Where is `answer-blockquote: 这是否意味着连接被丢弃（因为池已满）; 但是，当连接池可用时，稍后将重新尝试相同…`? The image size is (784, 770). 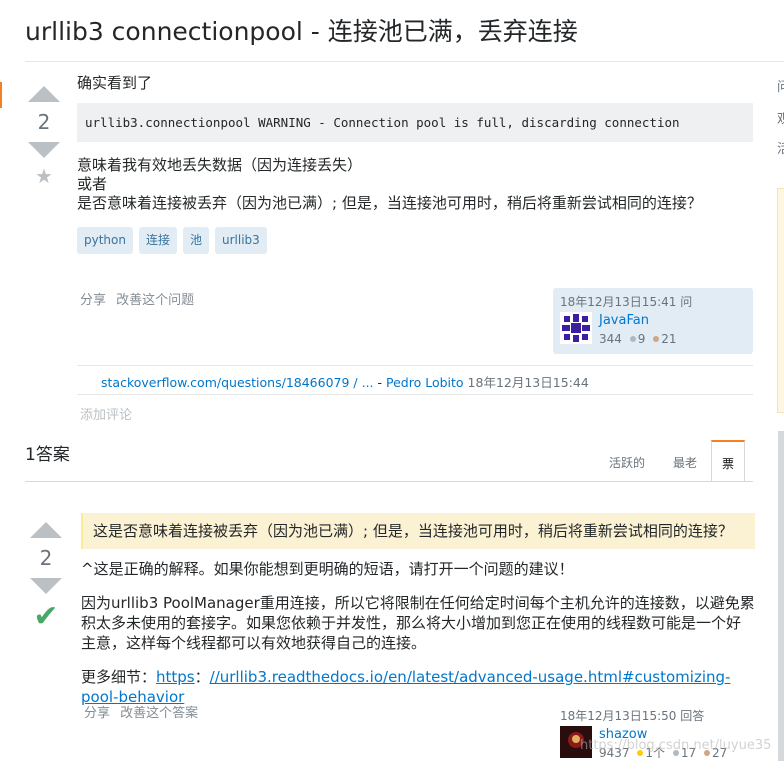 answer-blockquote: 这是否意味着连接被丢弃（因为池已满）; 但是，当连接池可用时，稍后将重新尝试相同… is located at coordinates (418, 531).